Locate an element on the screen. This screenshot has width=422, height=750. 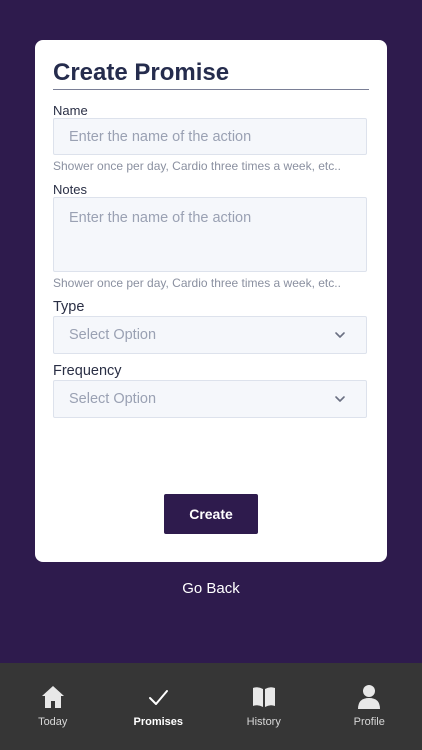
tab-history: History is located at coordinates (264, 706).